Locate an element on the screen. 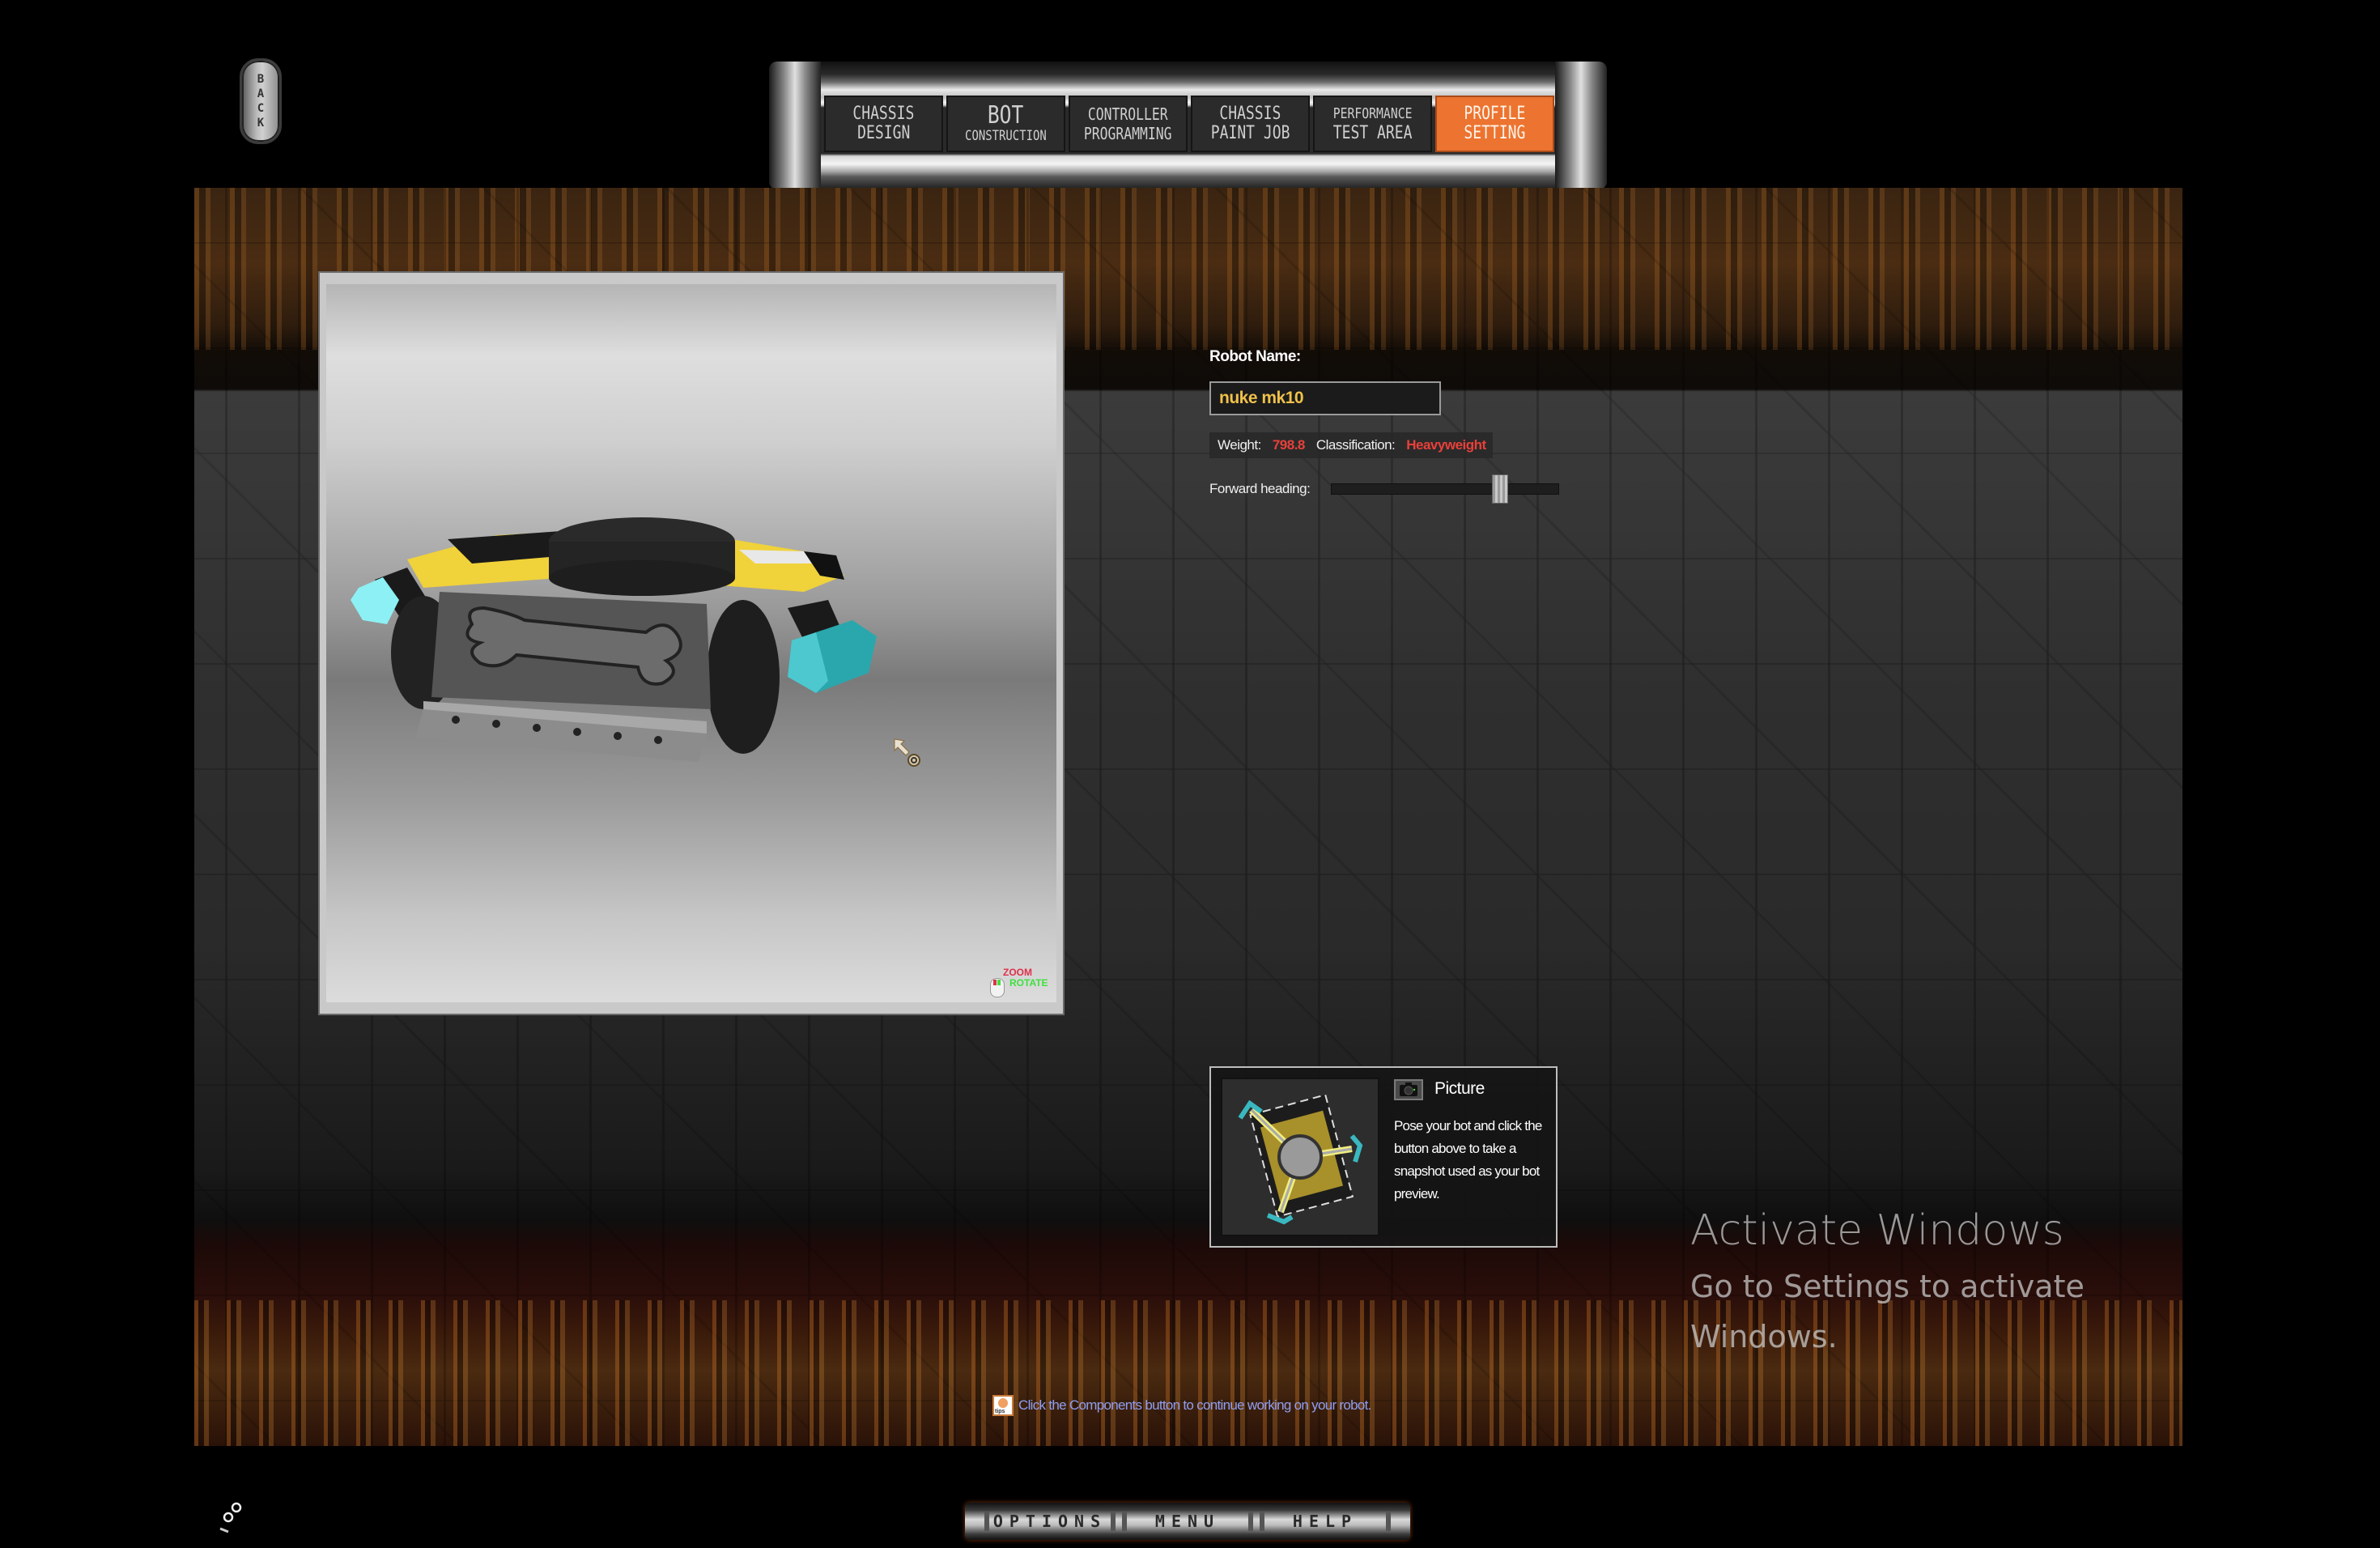 This screenshot has height=1548, width=2380. tab-label-line1: PERFORMANCE is located at coordinates (1372, 114).